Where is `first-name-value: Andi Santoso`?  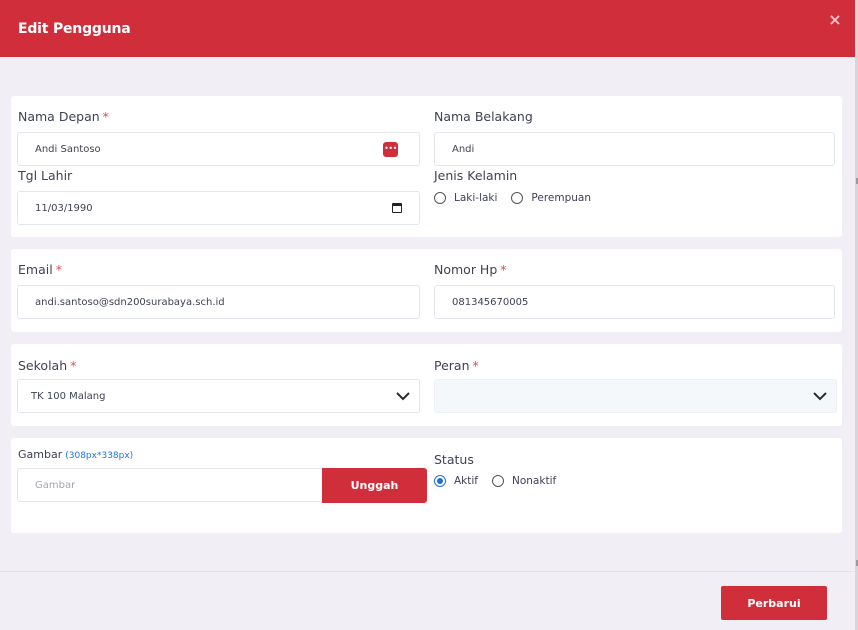 first-name-value: Andi Santoso is located at coordinates (68, 149).